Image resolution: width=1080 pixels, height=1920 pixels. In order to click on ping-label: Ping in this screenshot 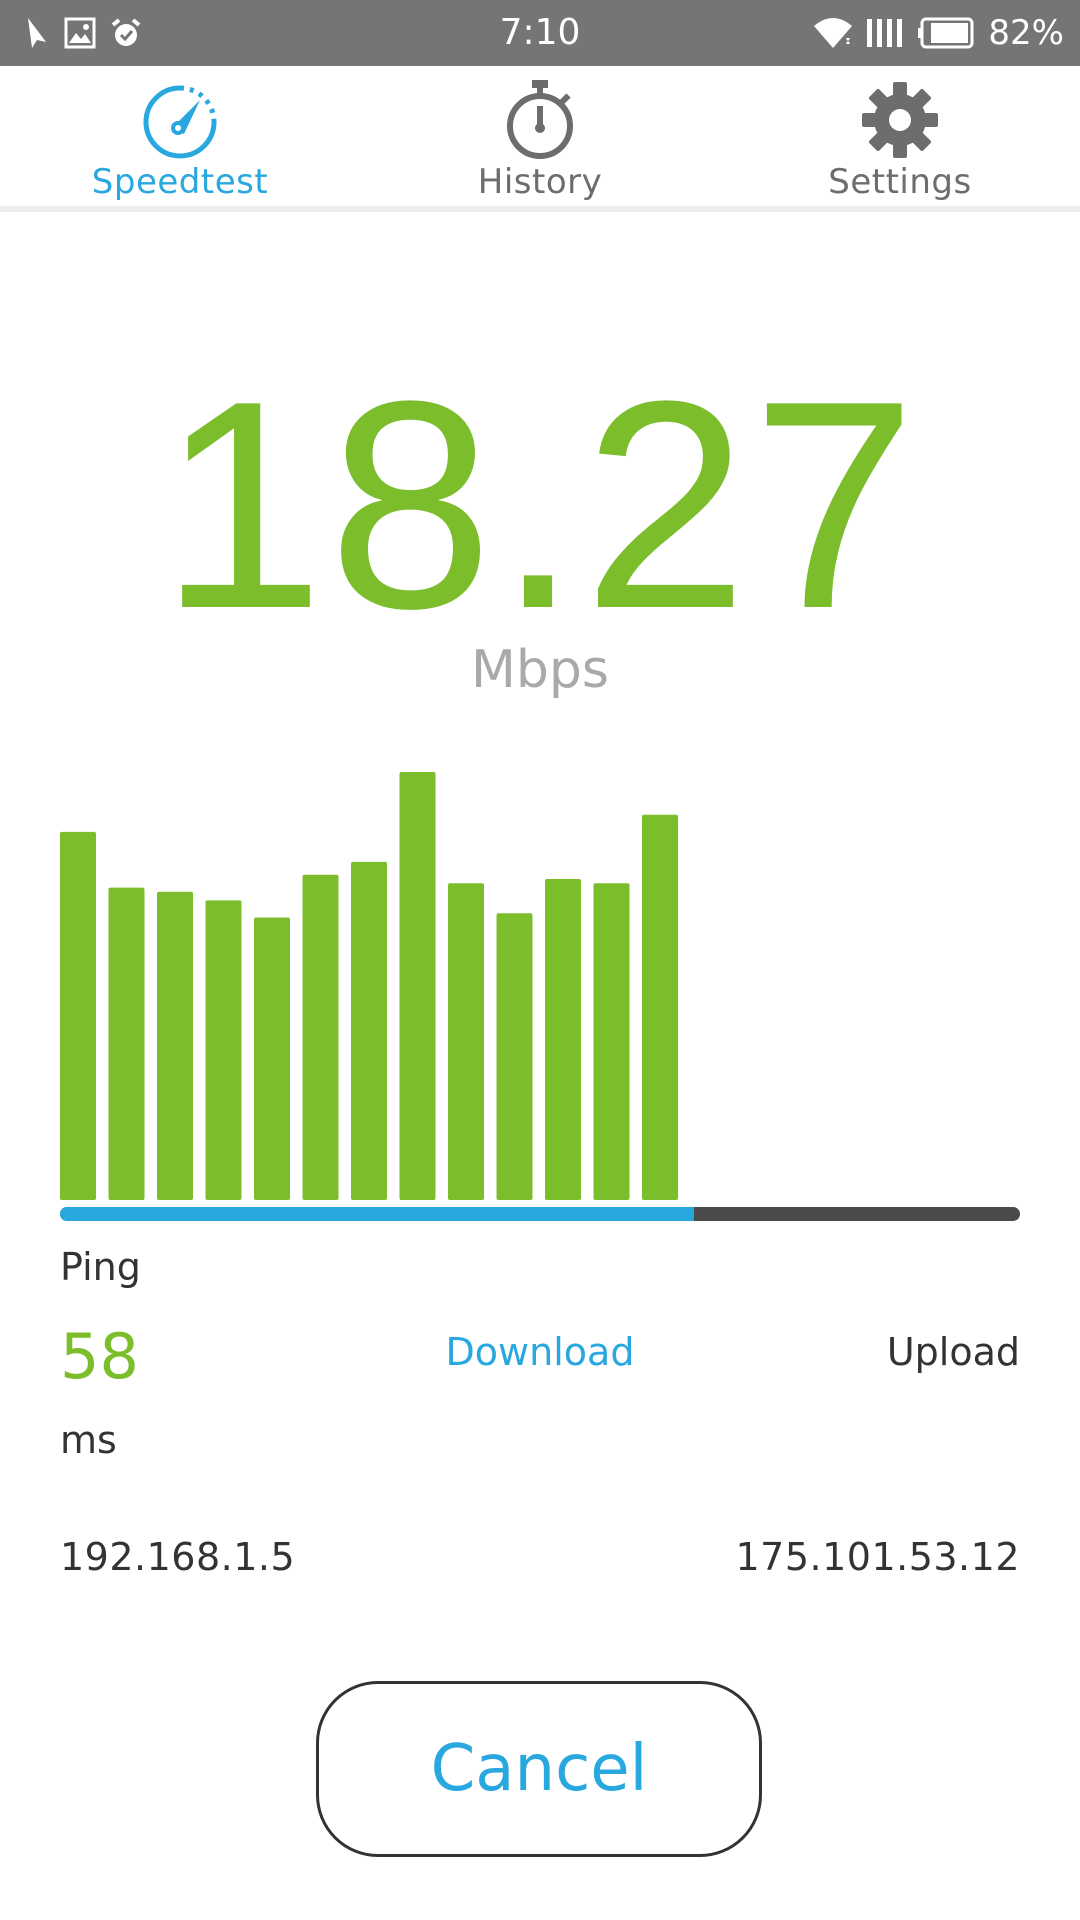, I will do `click(100, 1267)`.